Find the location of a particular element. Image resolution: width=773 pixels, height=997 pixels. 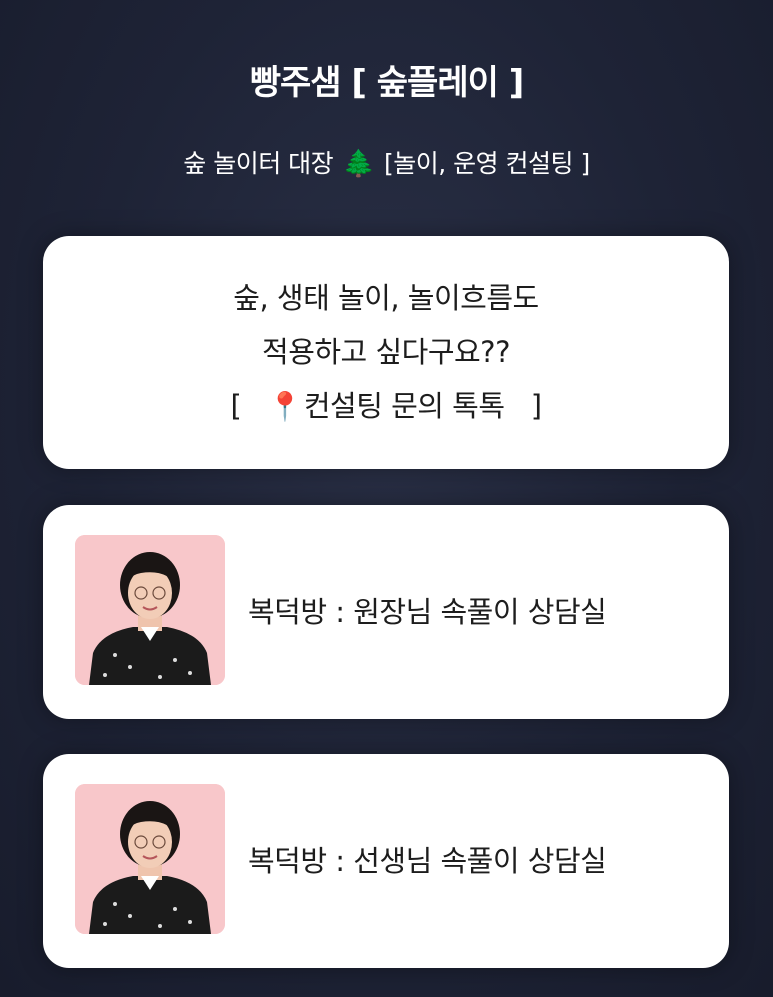

page-subtitle: 숲 놀이터 대장 🌲 [놀이, 운영 컨설팅 ] is located at coordinates (386, 164).